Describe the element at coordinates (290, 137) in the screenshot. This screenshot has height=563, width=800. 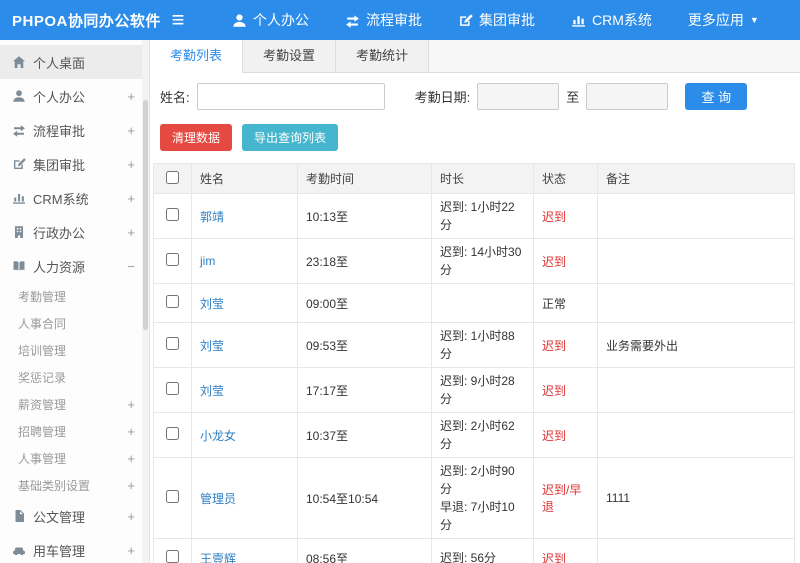
I see `export-list-button: 导出查询列表` at that location.